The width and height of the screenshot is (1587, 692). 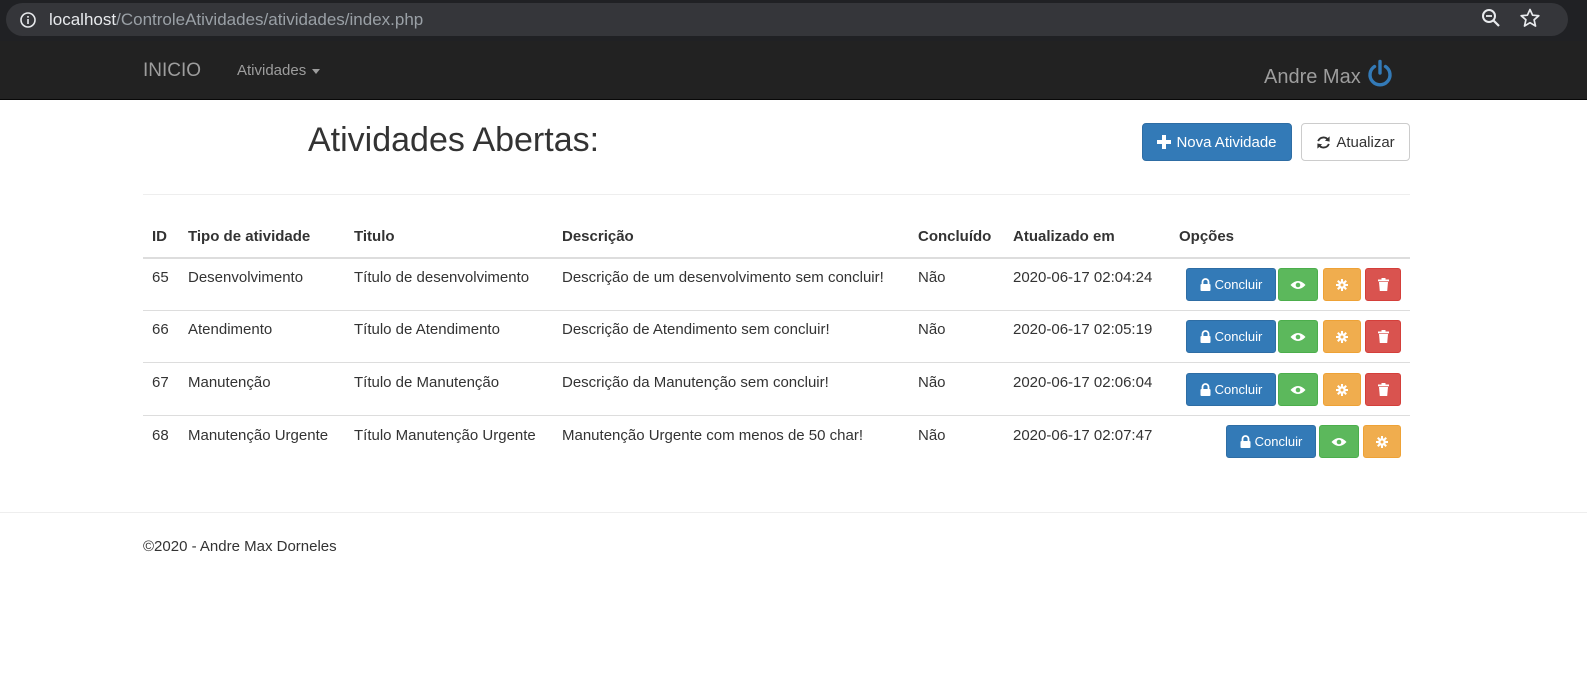 I want to click on nova-atividade-button: Nova Atividade, so click(x=1217, y=142).